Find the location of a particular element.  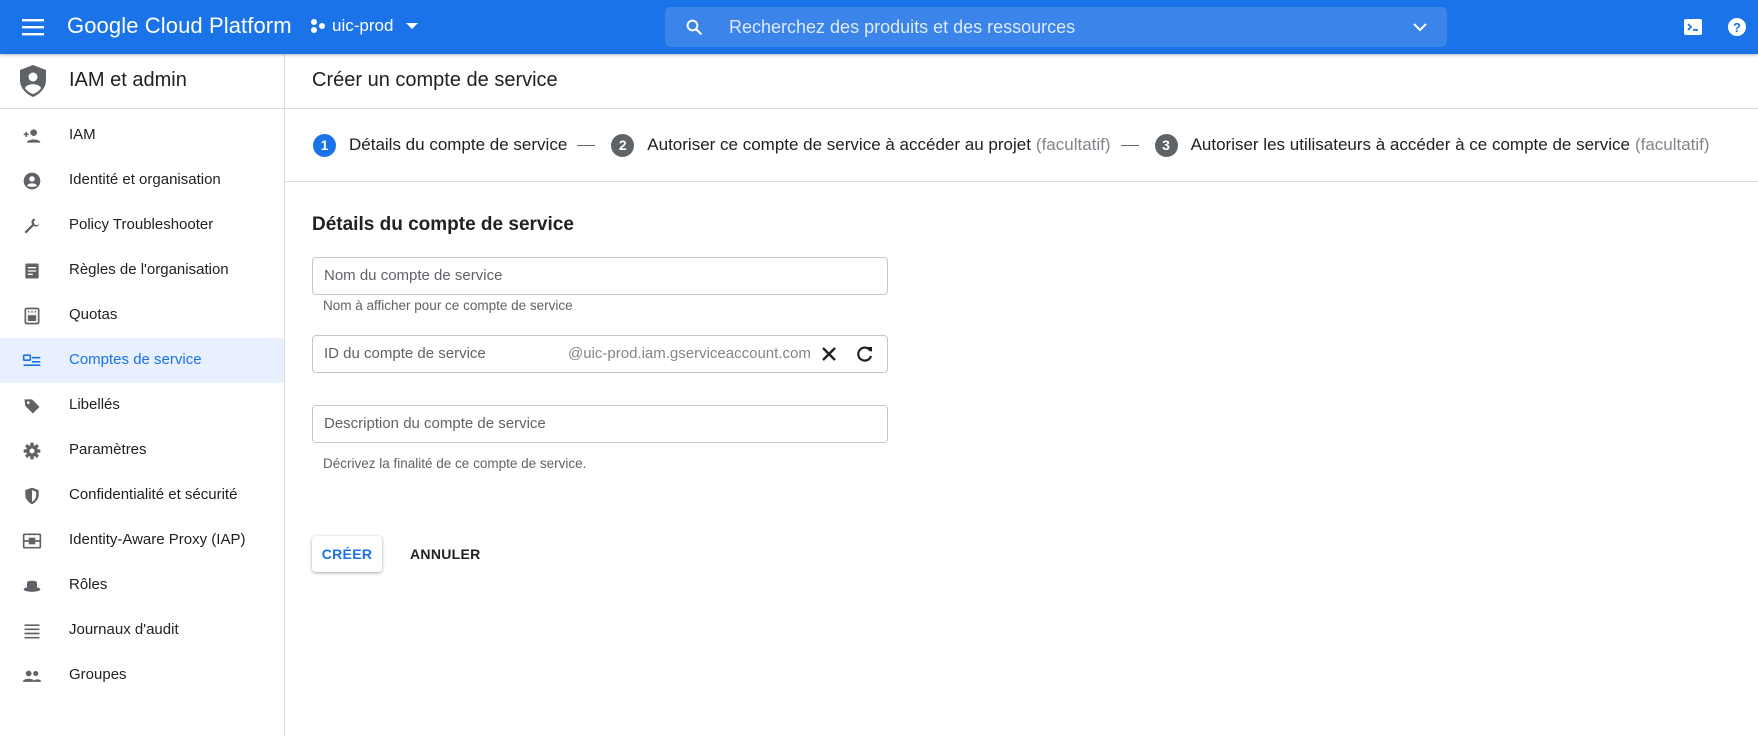

brand-title: Google Cloud Platform is located at coordinates (179, 26).